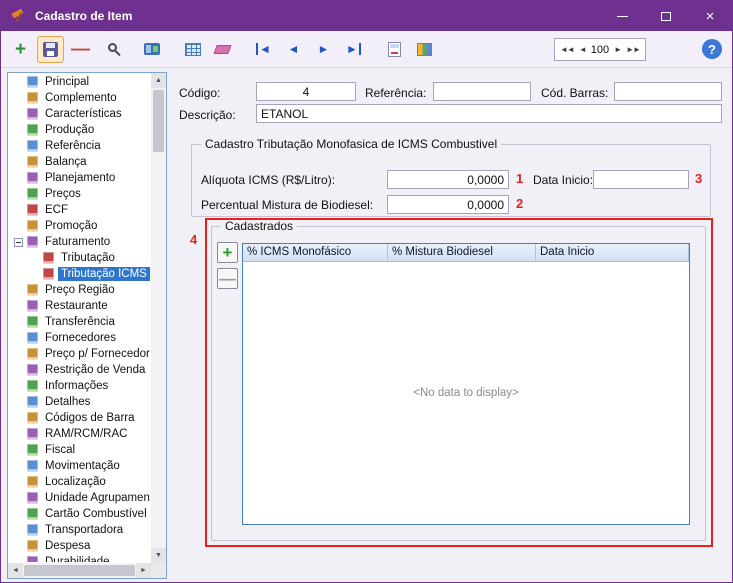 The height and width of the screenshot is (583, 733). What do you see at coordinates (79, 210) in the screenshot?
I see `sidebar-item: ECF` at bounding box center [79, 210].